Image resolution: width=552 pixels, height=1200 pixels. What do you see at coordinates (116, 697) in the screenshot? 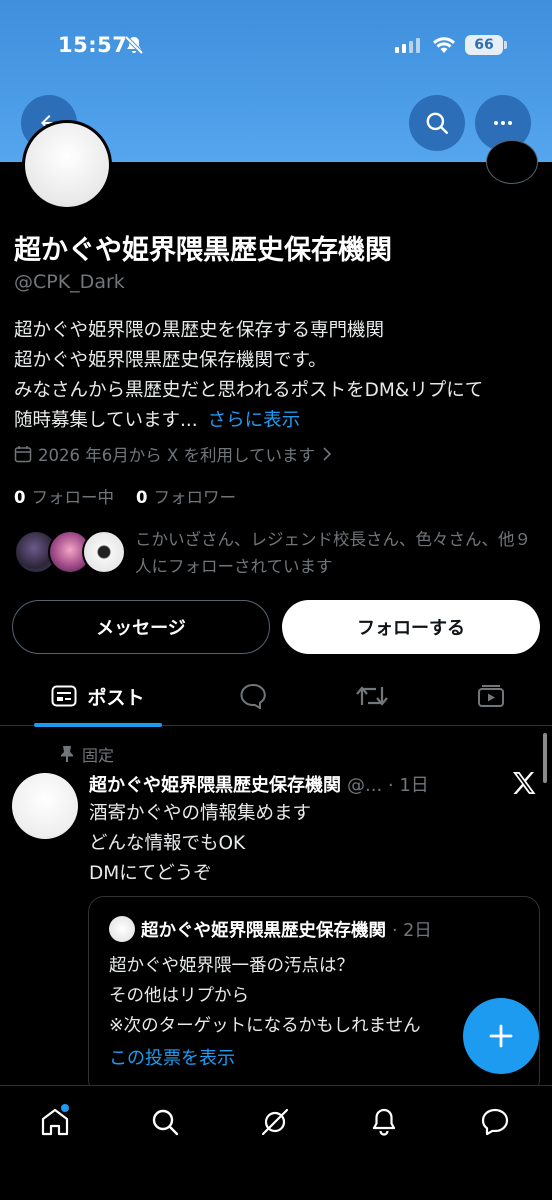
I see `tab-posts-label: ポスト` at bounding box center [116, 697].